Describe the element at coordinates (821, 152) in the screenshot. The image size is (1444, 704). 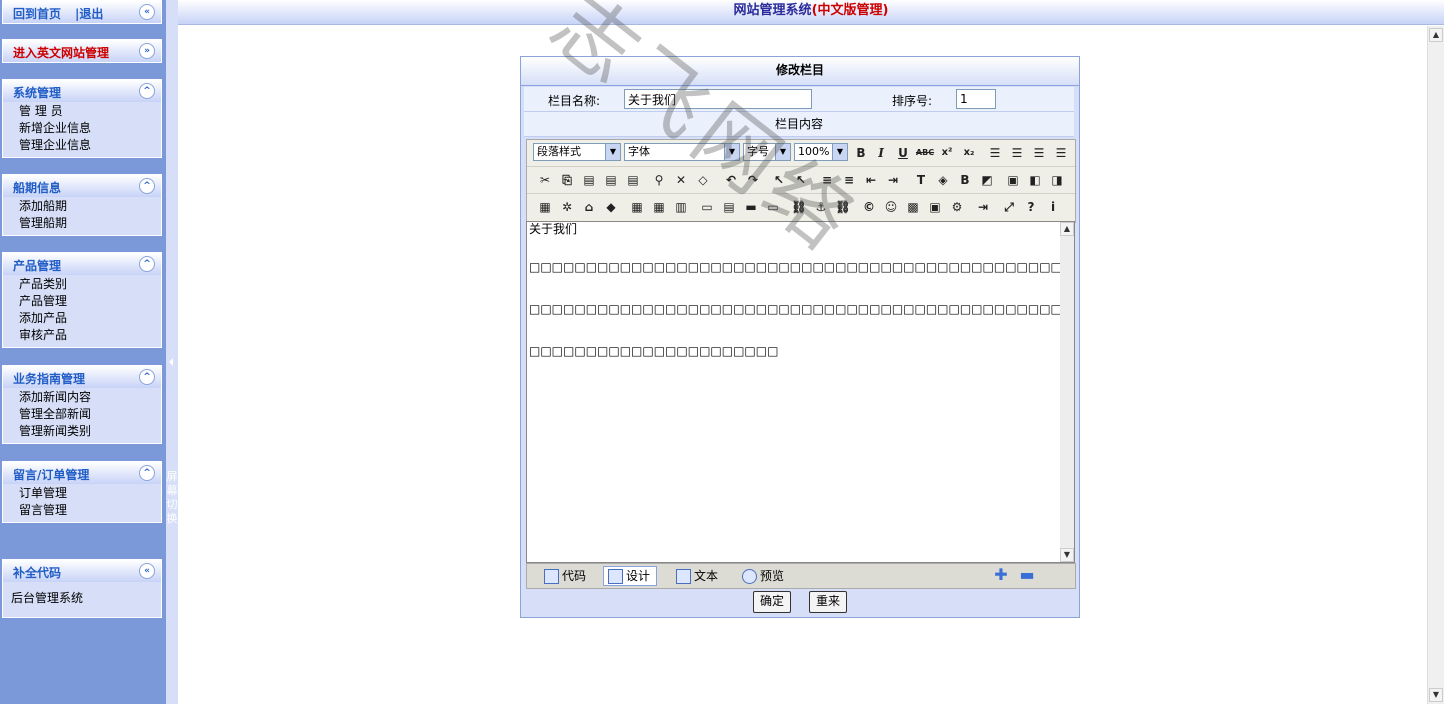
I see `zoom-select: 100% ▼` at that location.